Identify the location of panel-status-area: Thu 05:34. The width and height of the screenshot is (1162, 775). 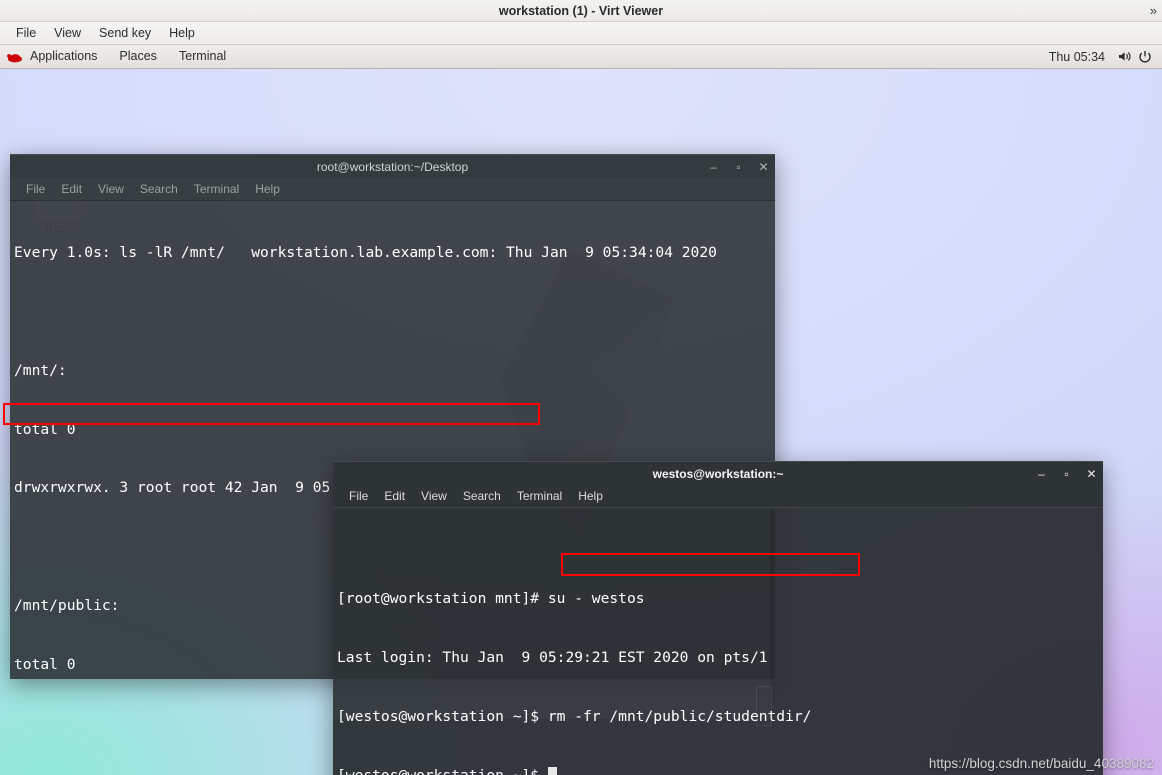
(1100, 56).